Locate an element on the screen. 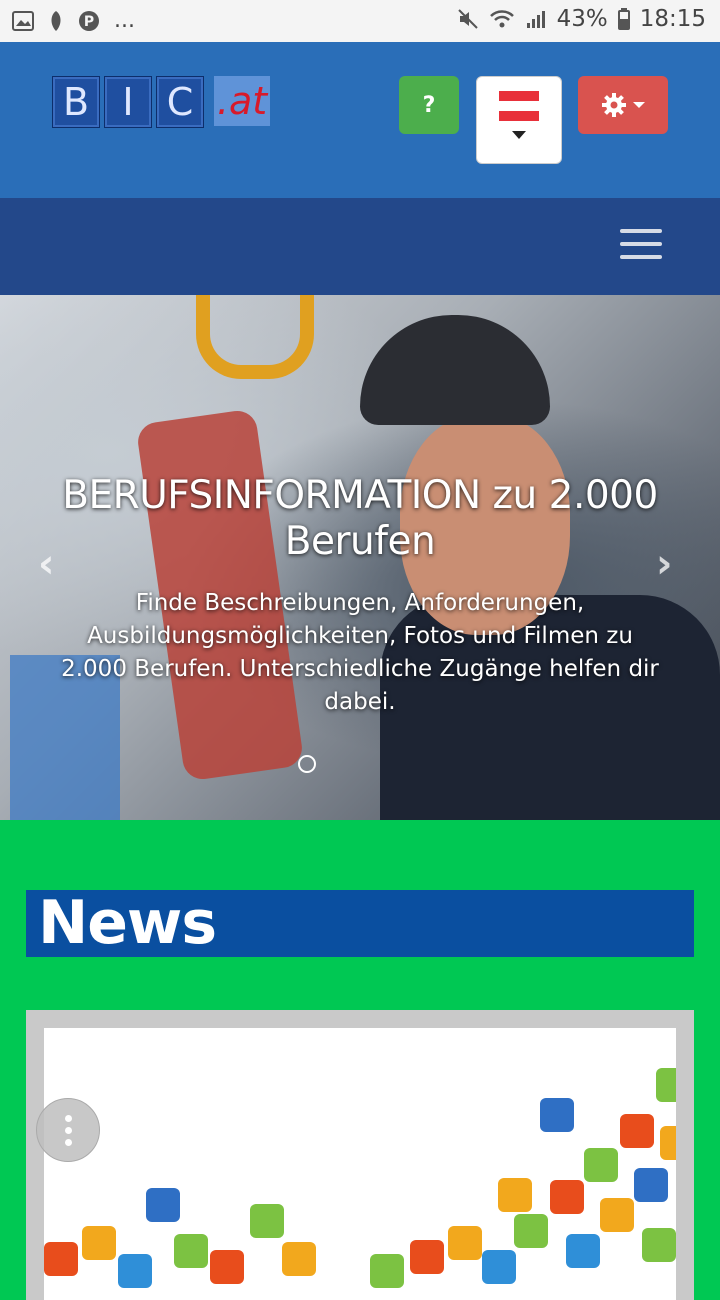 This screenshot has width=720, height=1300. image-icon is located at coordinates (23, 20).